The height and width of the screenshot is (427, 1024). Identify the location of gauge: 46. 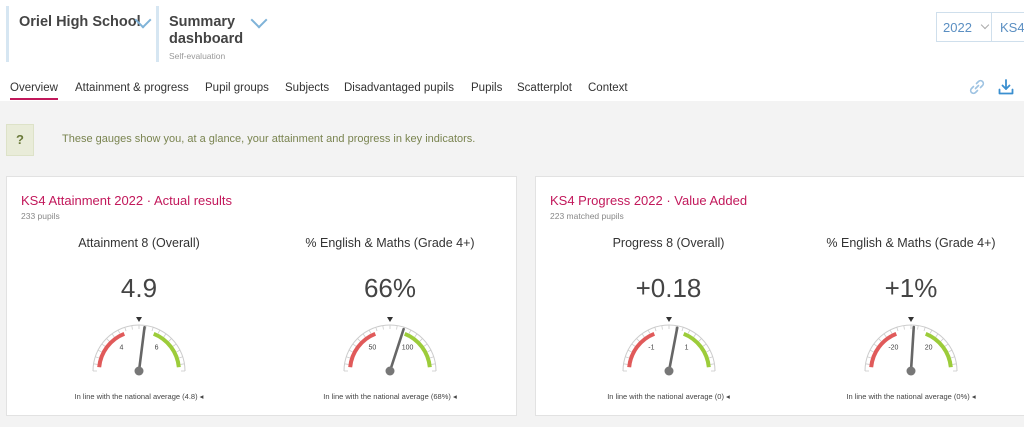
(139, 346).